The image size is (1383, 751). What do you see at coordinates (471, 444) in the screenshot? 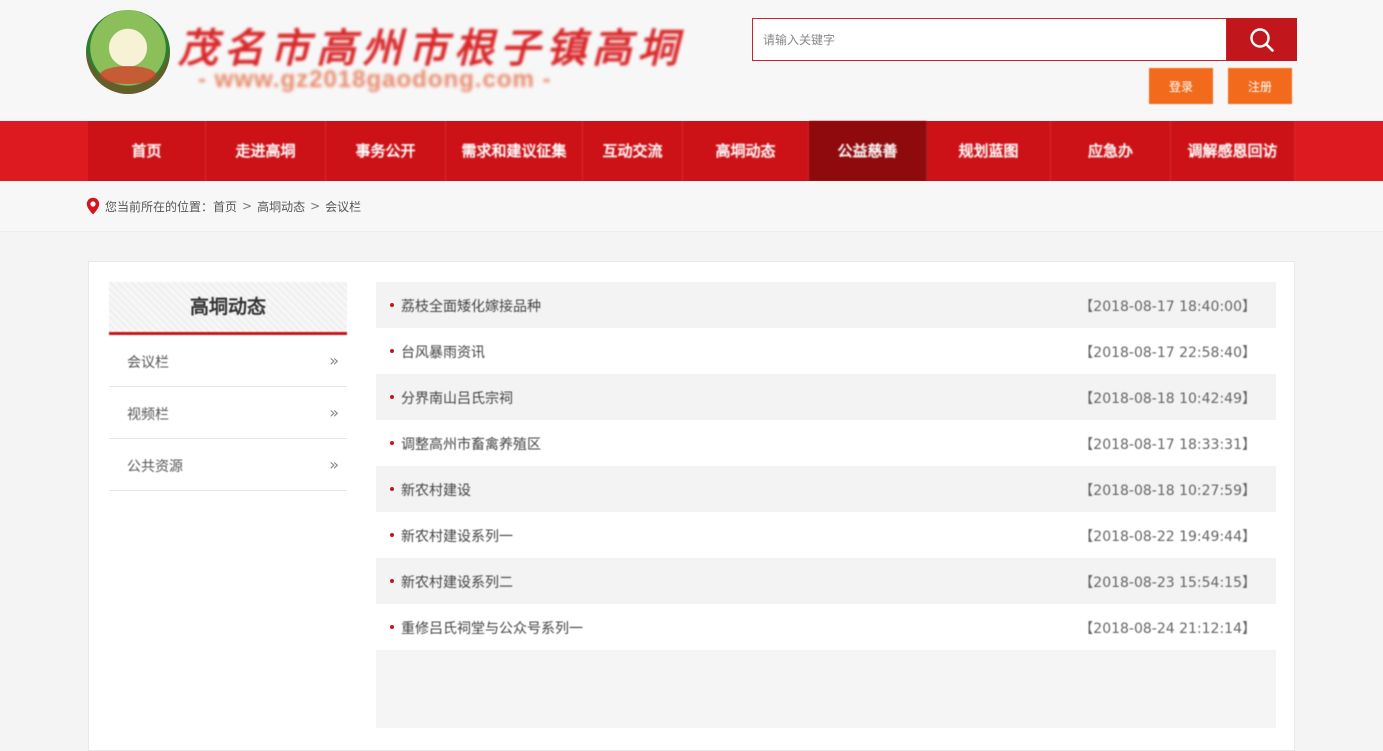
I see `news-title: 调整高州市畜禽养殖区` at bounding box center [471, 444].